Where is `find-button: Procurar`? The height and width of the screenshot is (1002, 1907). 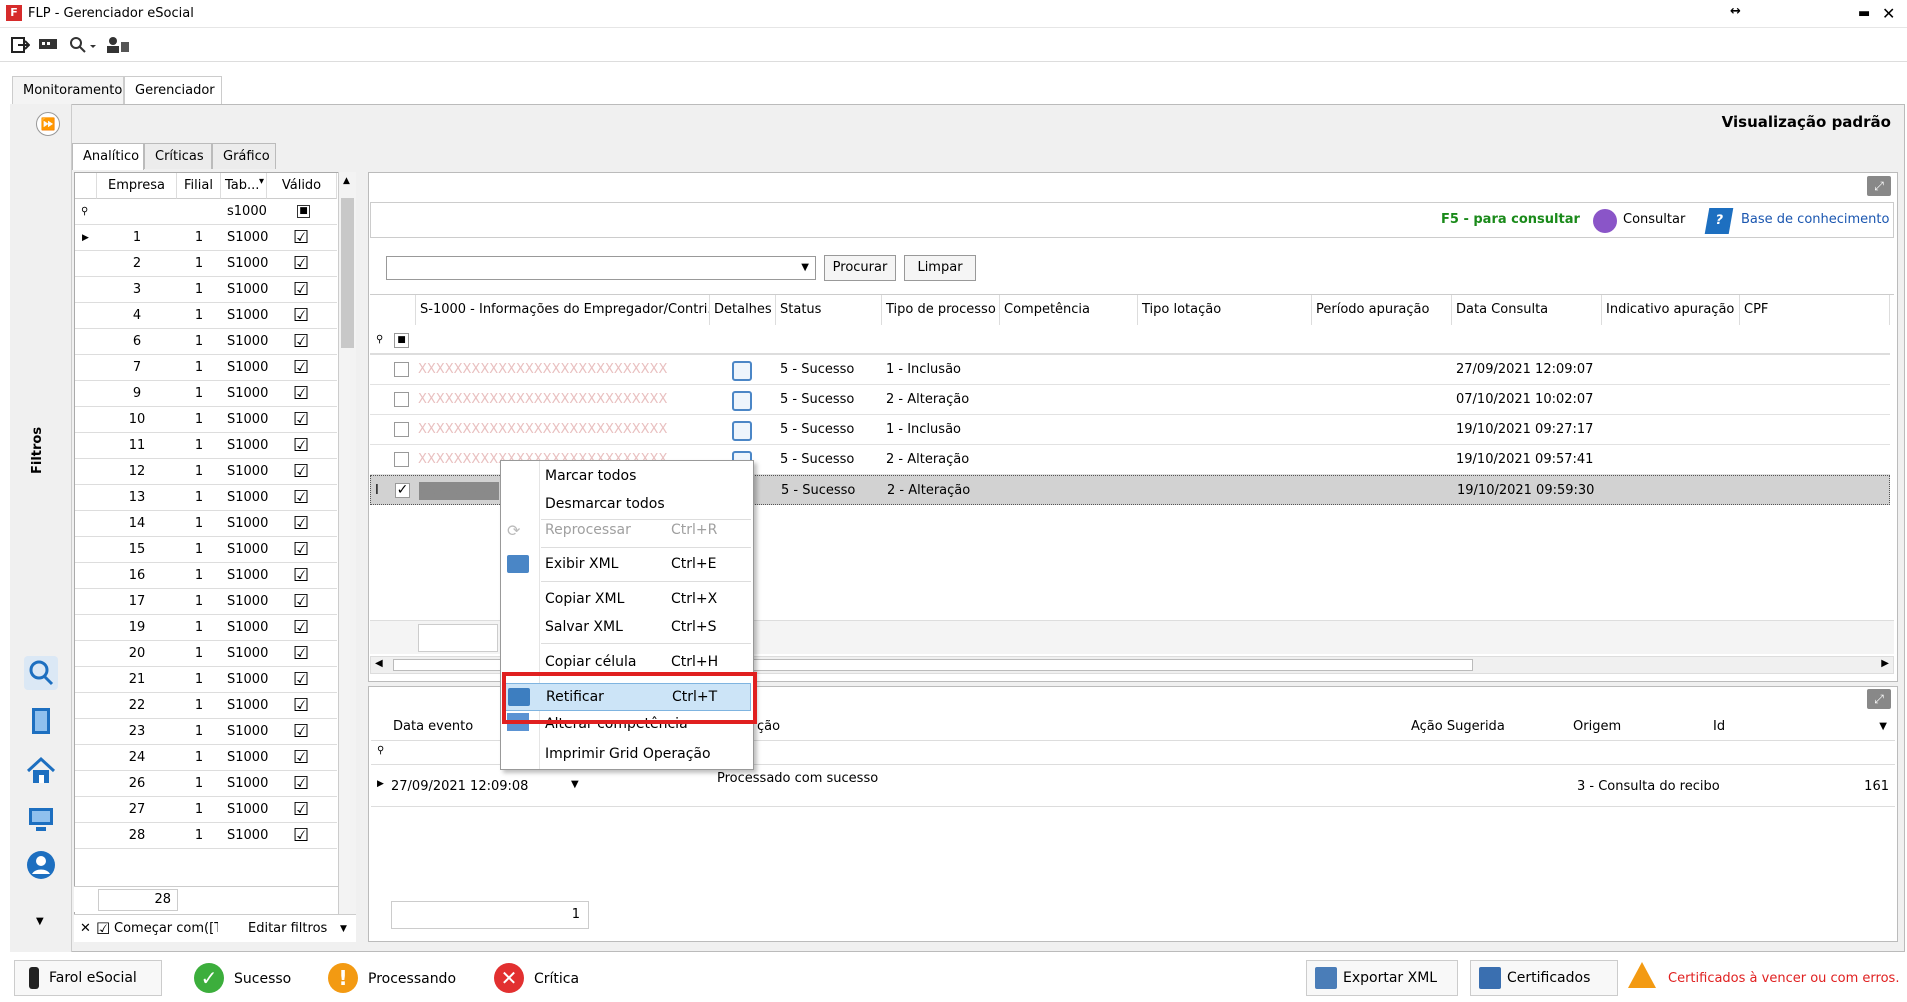 find-button: Procurar is located at coordinates (860, 268).